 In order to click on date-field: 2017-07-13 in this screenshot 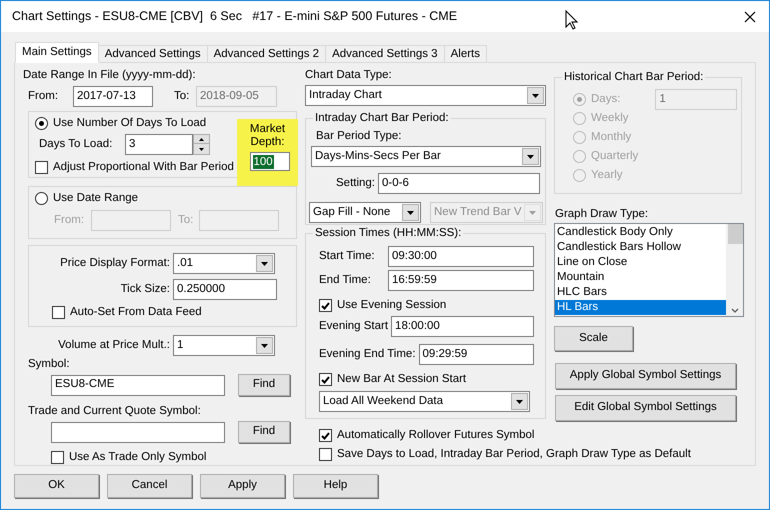, I will do `click(113, 96)`.